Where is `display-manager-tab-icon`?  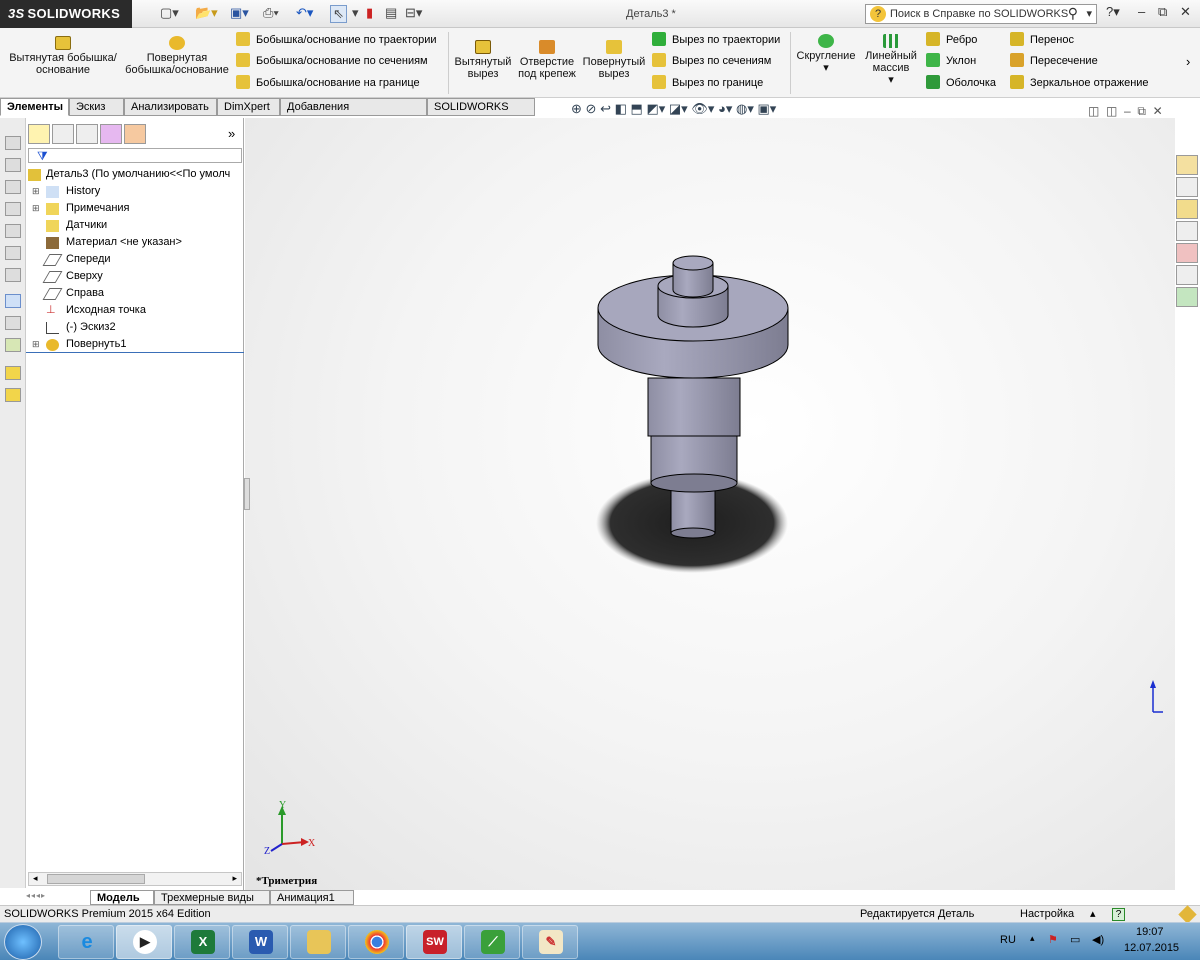
display-manager-tab-icon is located at coordinates (135, 134).